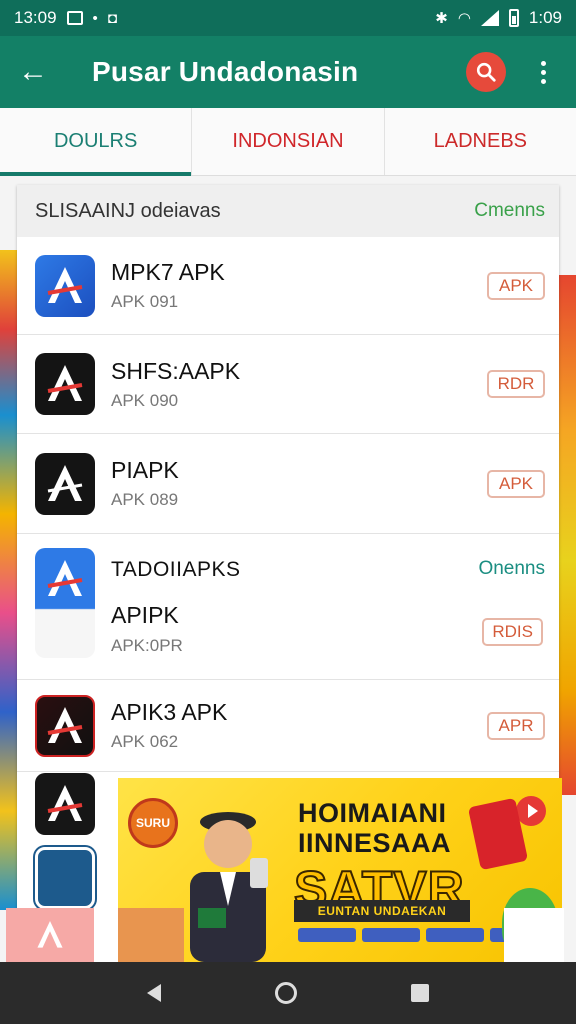  What do you see at coordinates (288, 607) in the screenshot?
I see `featured-section: TADOIIAPKS Onenns APIPK APK:0PR RDIS` at bounding box center [288, 607].